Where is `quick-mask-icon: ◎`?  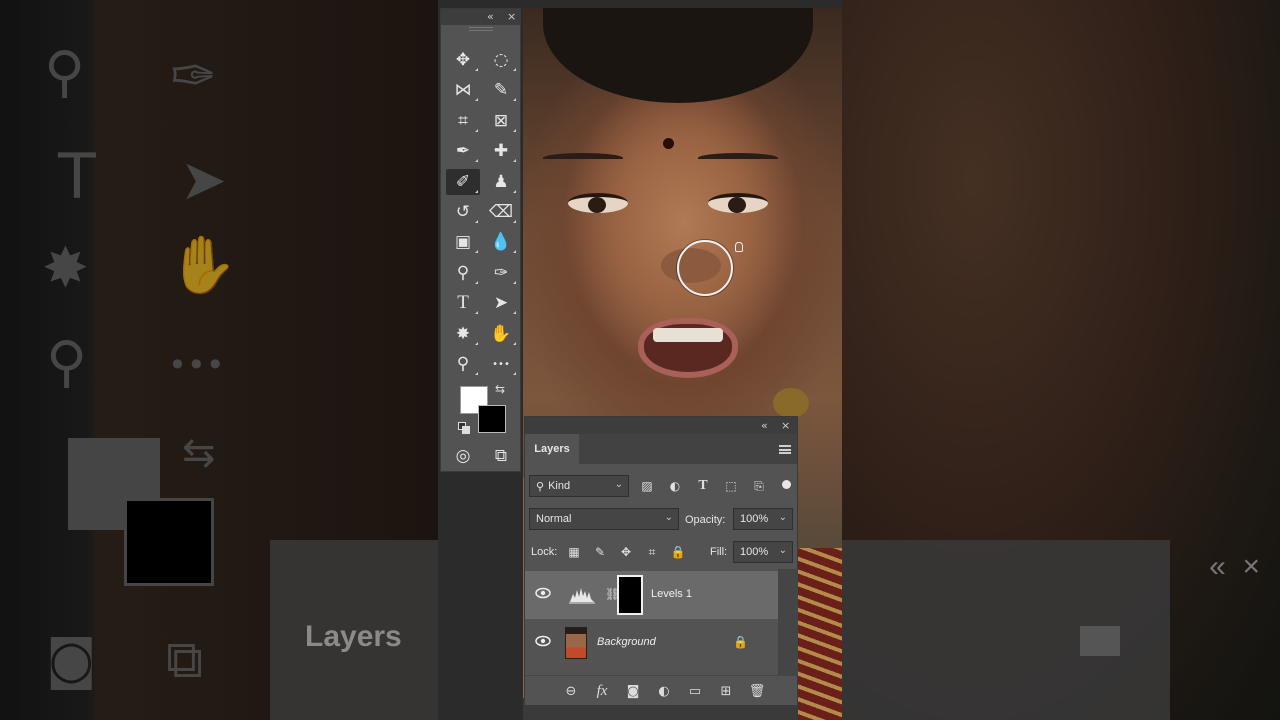
quick-mask-icon: ◎ is located at coordinates (463, 456).